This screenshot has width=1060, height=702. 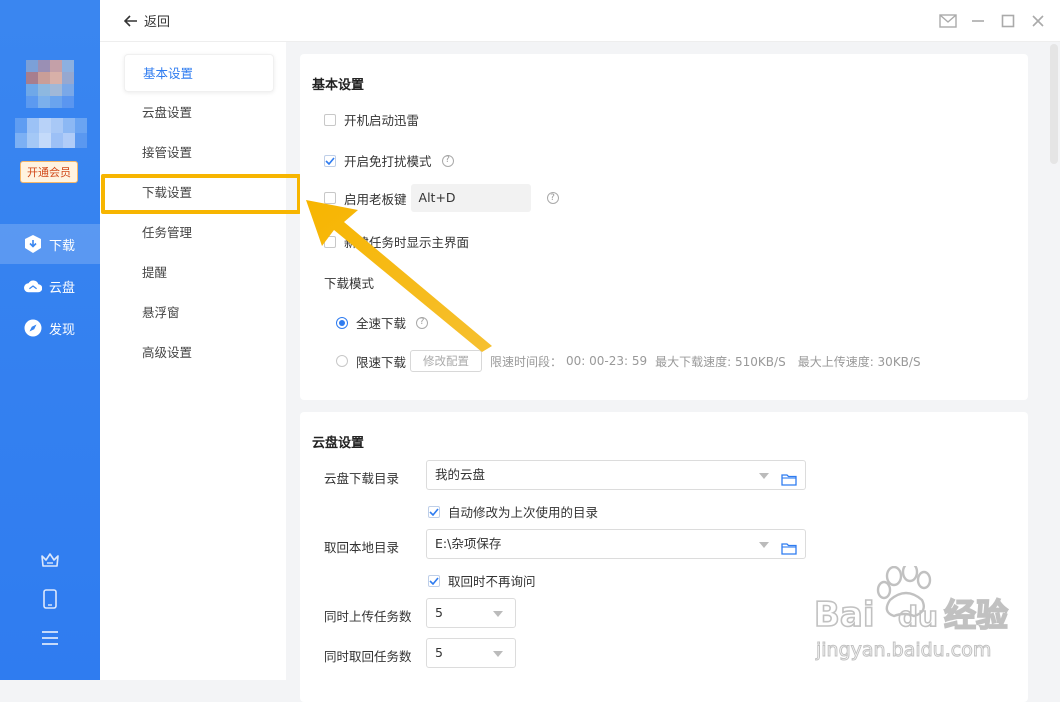 I want to click on retrieve-dir-label: 取回本地目录, so click(x=362, y=547).